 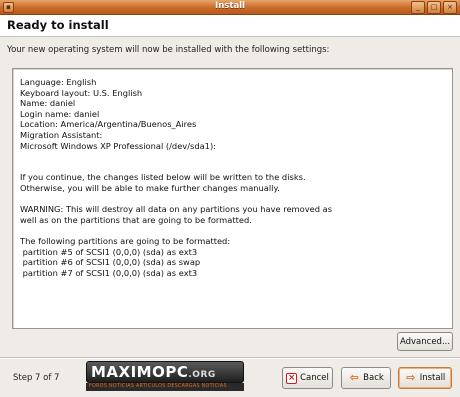 I want to click on minimize-icon: _, so click(x=418, y=7).